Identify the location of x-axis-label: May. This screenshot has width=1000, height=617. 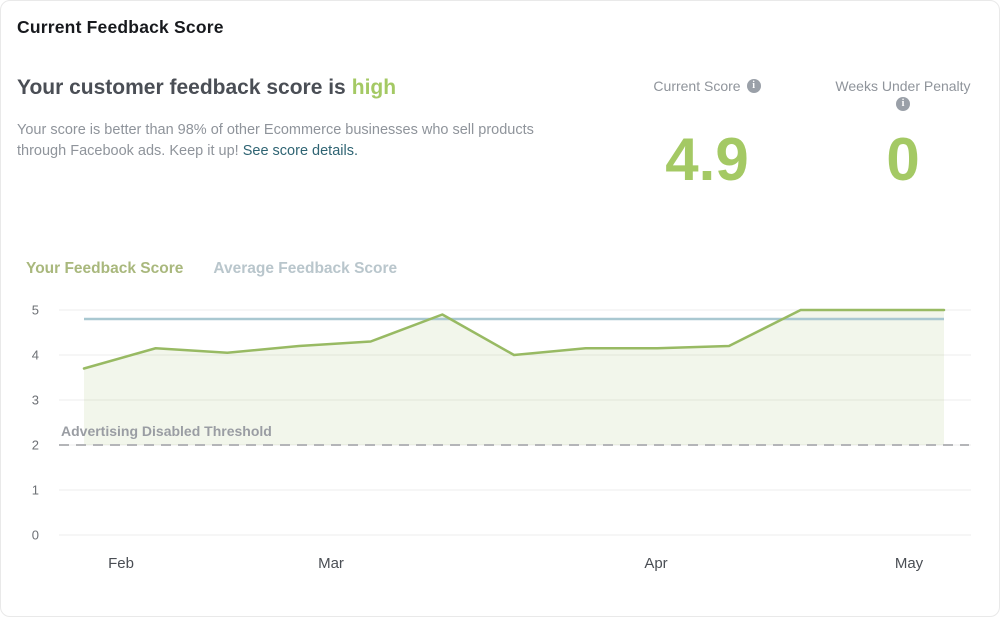
(909, 563).